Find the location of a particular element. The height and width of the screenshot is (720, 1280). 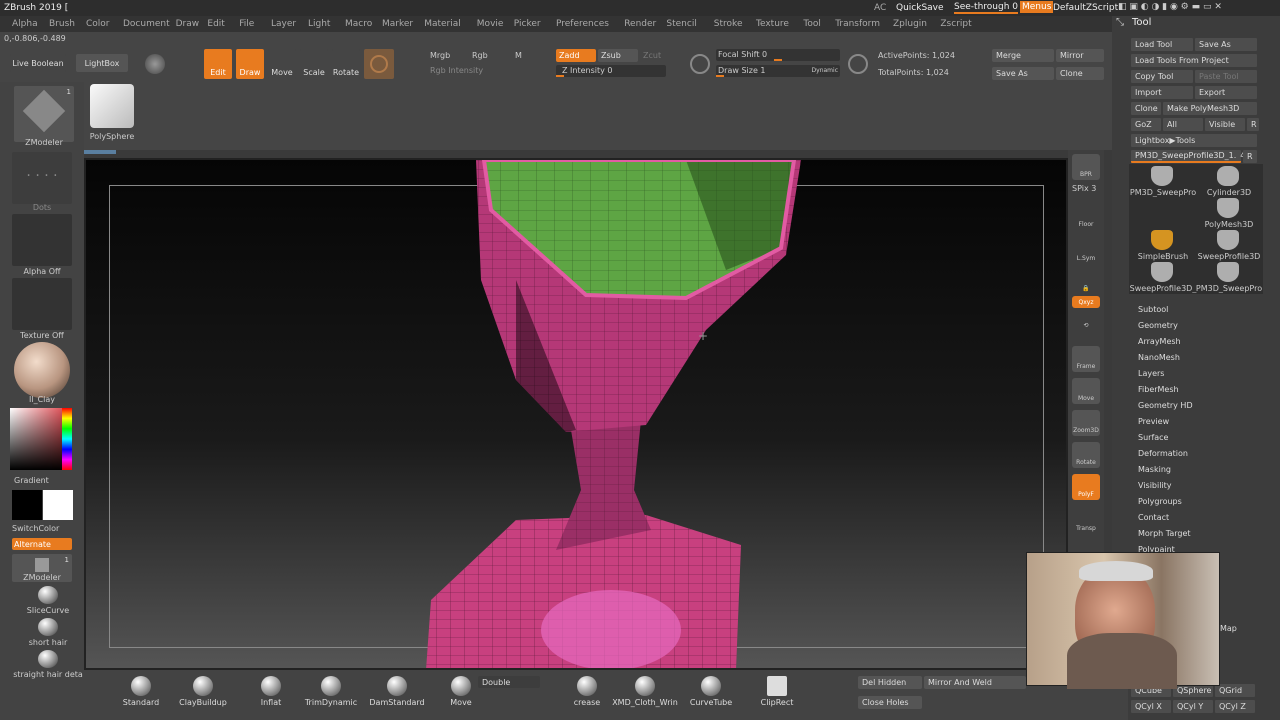

copy-tool-button: Copy Tool is located at coordinates (1162, 76).